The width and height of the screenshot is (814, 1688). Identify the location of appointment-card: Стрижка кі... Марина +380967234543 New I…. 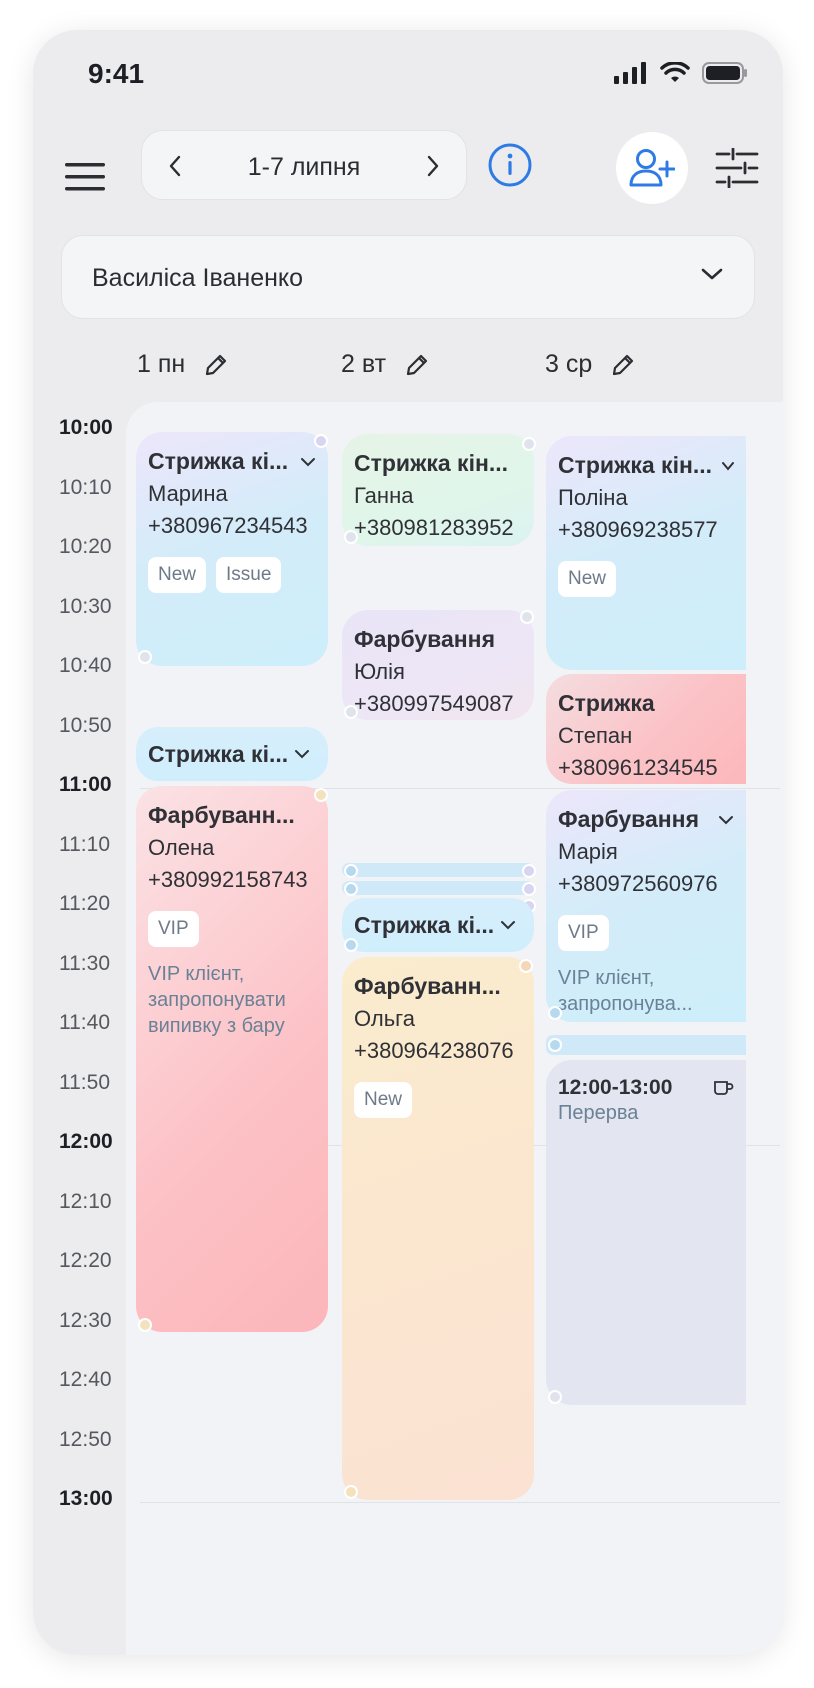
(232, 549).